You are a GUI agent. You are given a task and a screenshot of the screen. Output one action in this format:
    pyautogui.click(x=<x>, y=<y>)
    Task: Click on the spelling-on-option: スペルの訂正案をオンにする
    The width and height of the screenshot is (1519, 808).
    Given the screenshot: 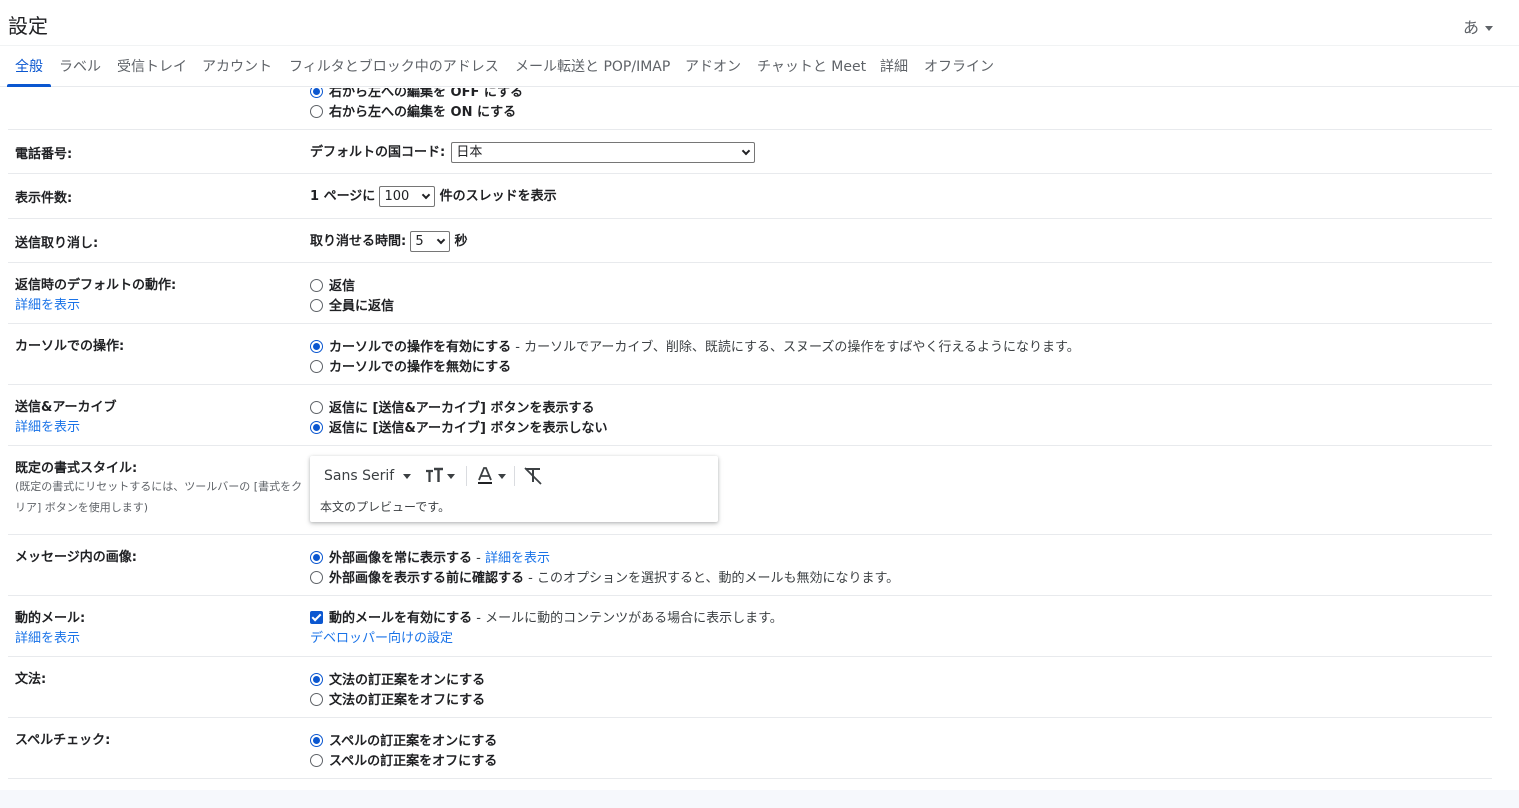 What is the action you would take?
    pyautogui.click(x=403, y=739)
    